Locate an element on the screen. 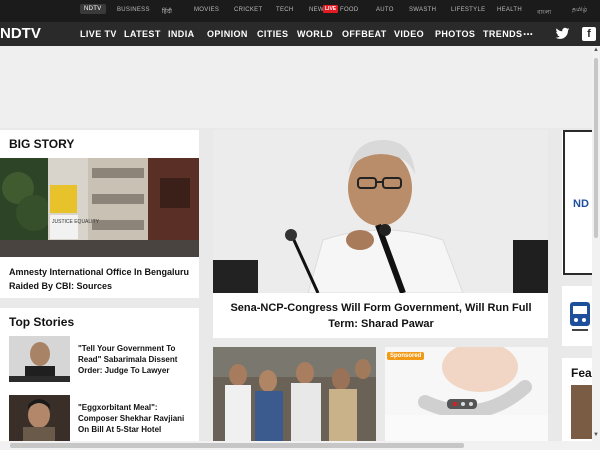 This screenshot has width=600, height=450. network-link-business: BUSINESS is located at coordinates (133, 10).